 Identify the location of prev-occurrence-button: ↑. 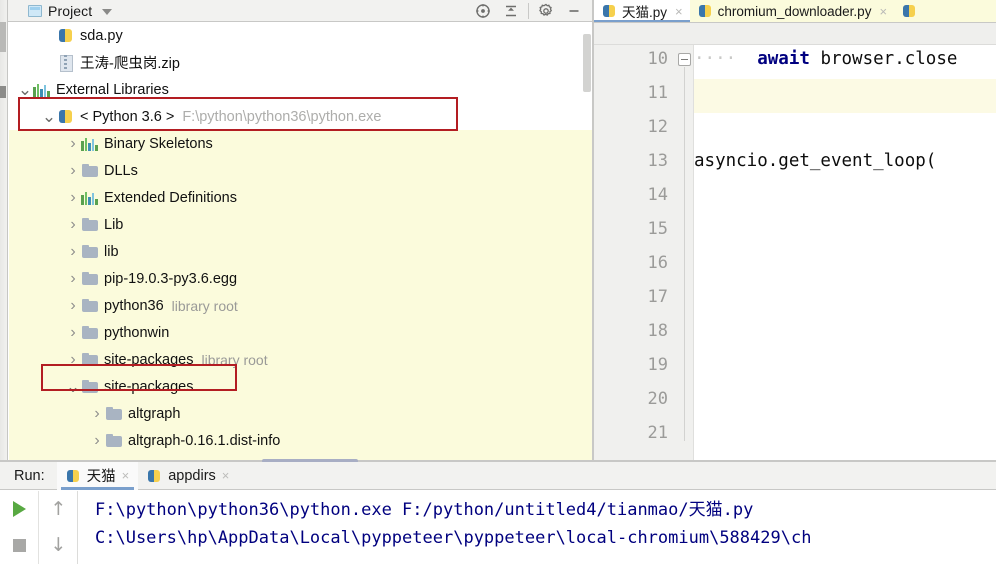
(58, 509).